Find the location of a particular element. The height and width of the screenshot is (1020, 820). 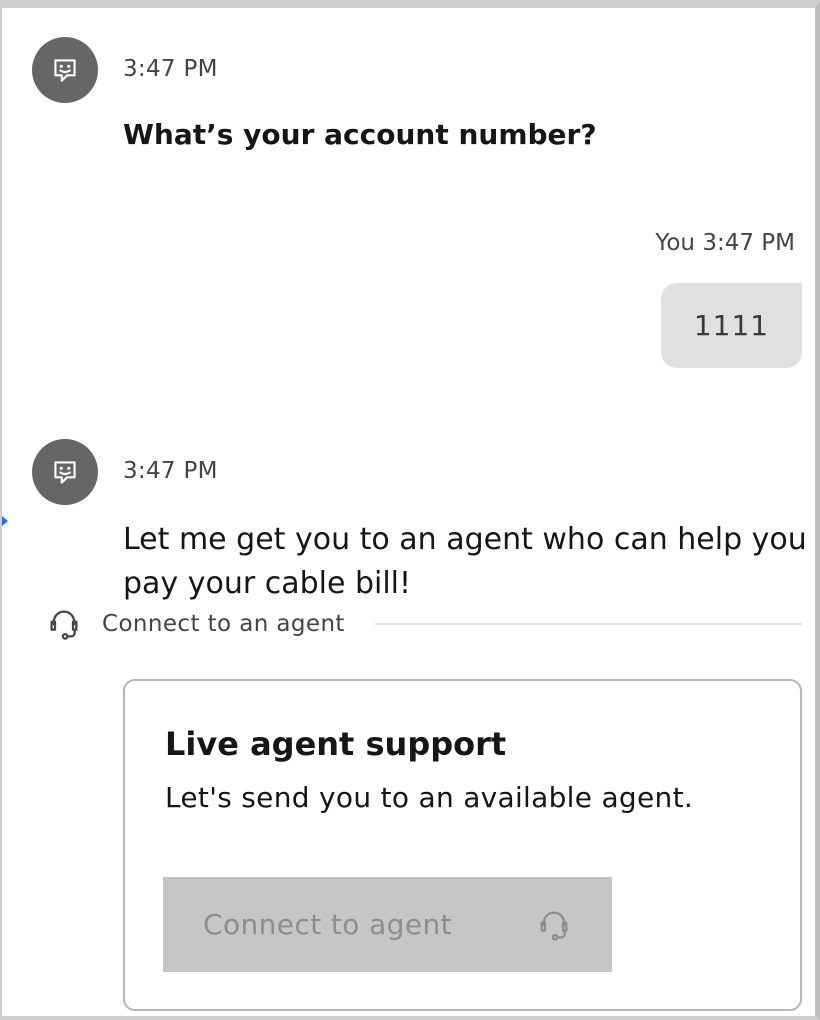

connect-button-label: Connect to agent is located at coordinates (327, 924).